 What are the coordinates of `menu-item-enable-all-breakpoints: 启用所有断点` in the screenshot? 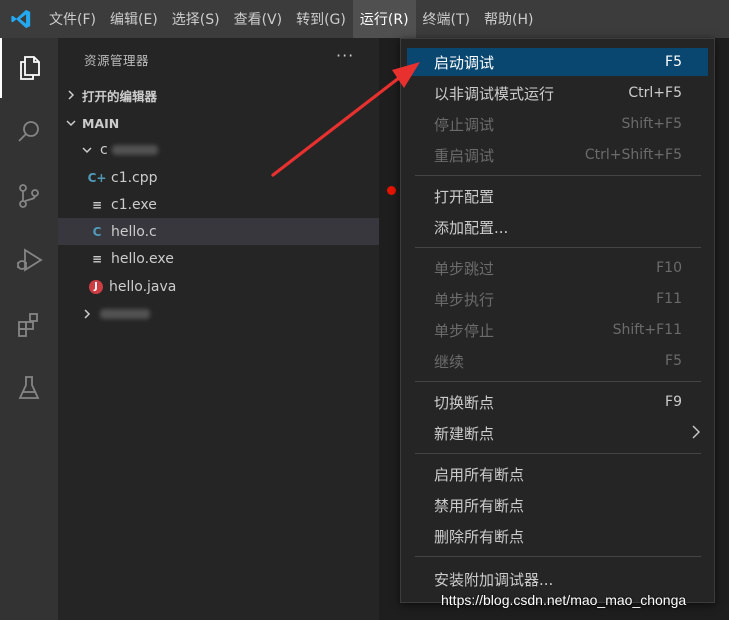 It's located at (557, 474).